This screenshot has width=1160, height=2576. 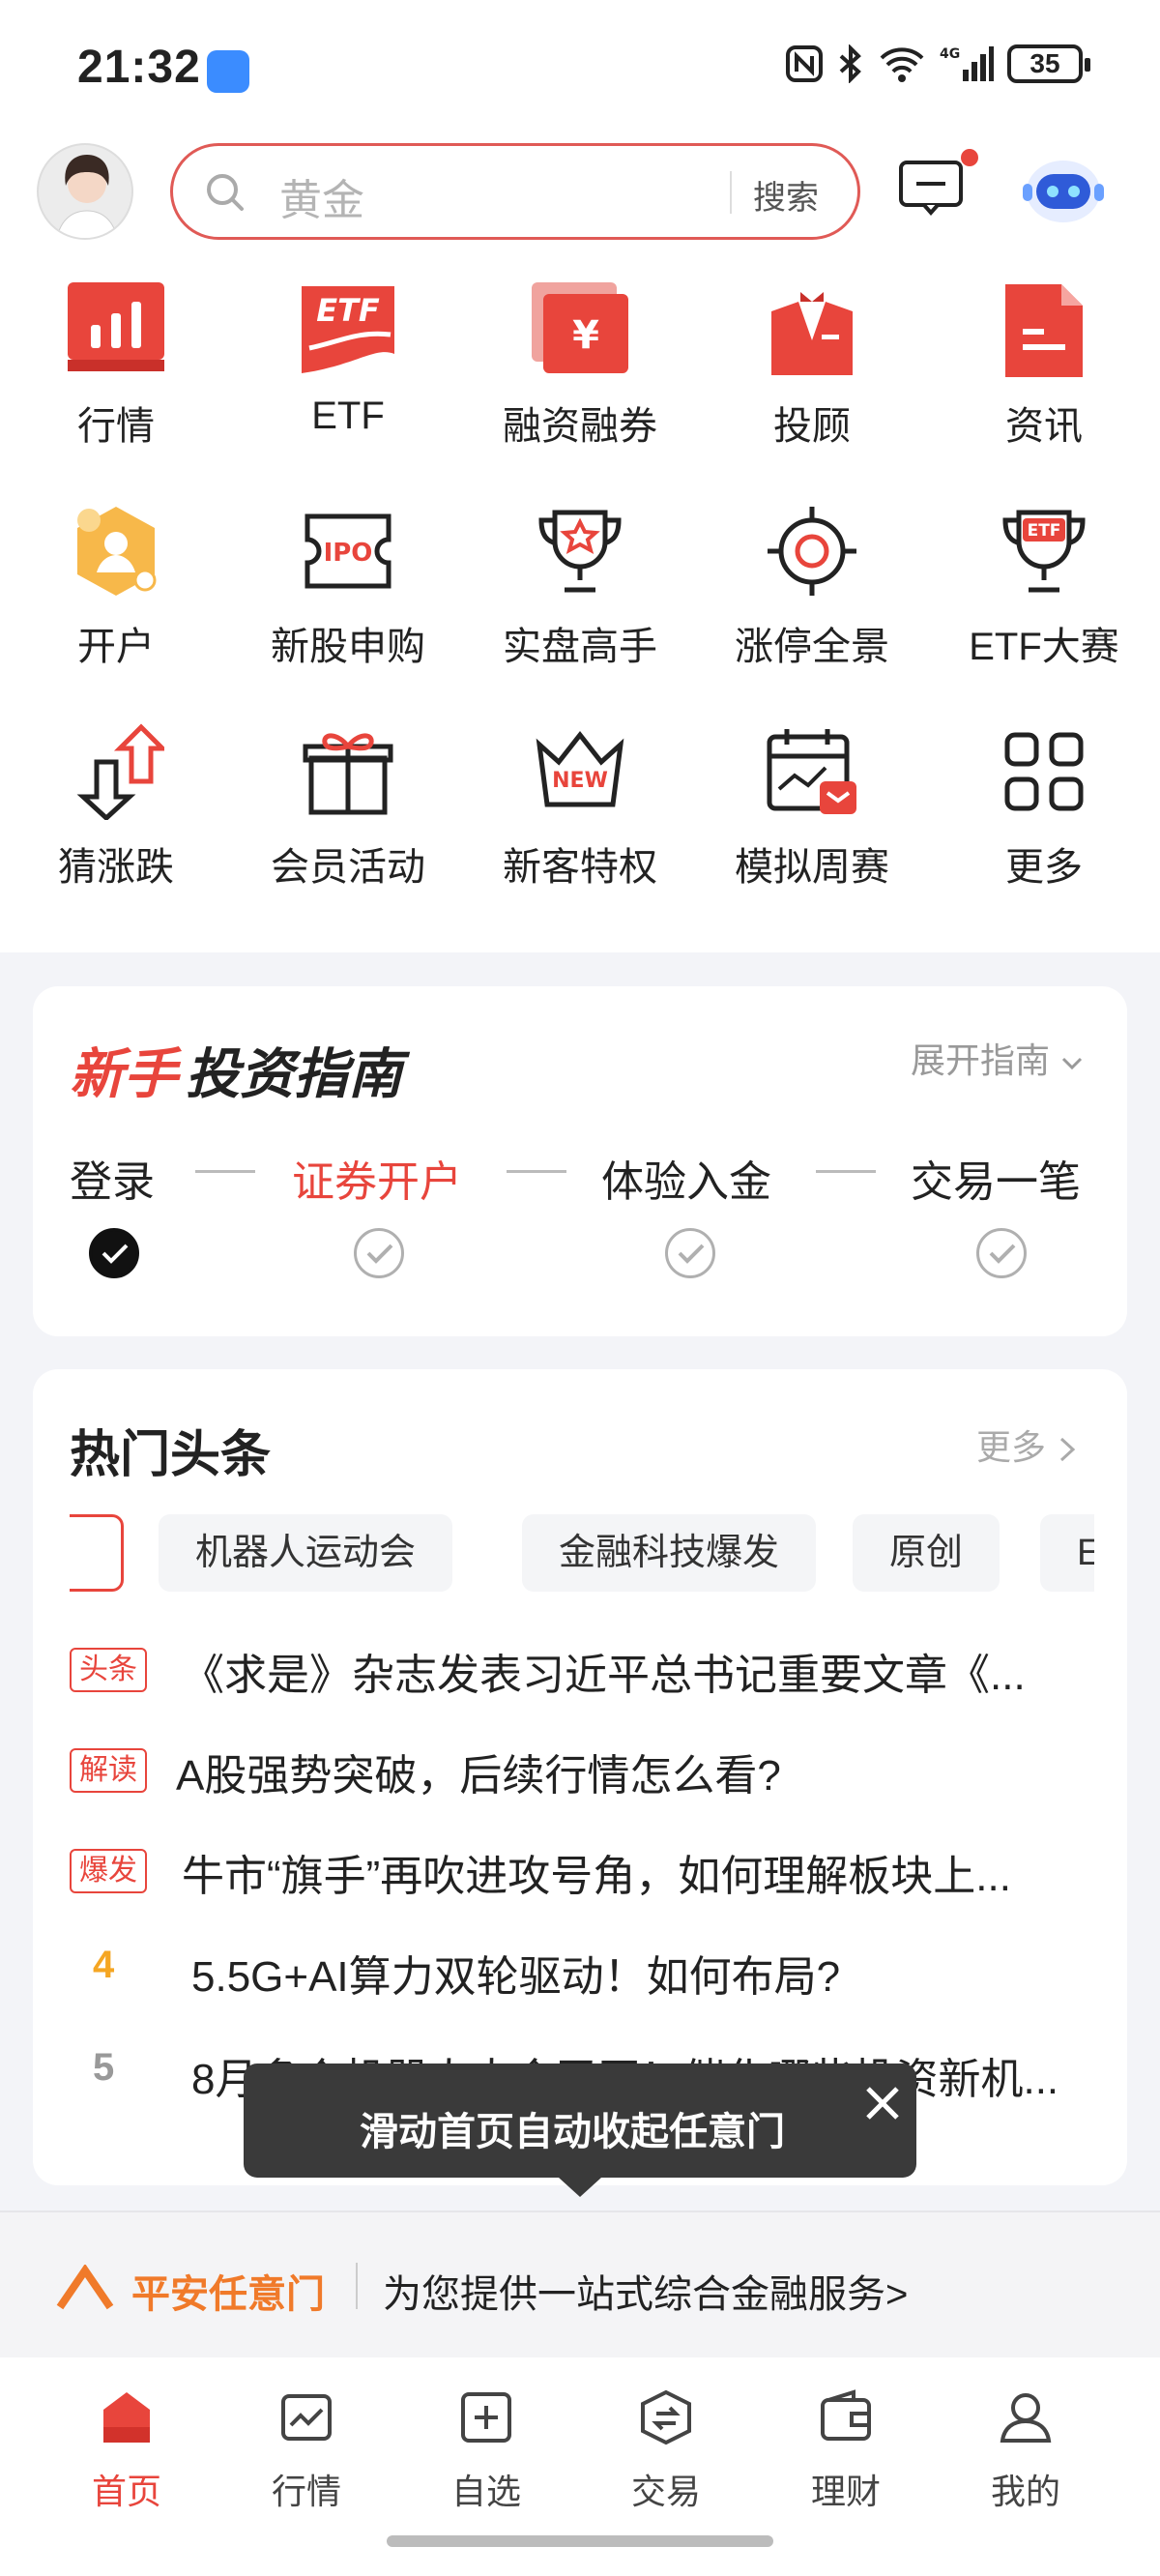 I want to click on grid-item-label: 会员活动, so click(x=348, y=867).